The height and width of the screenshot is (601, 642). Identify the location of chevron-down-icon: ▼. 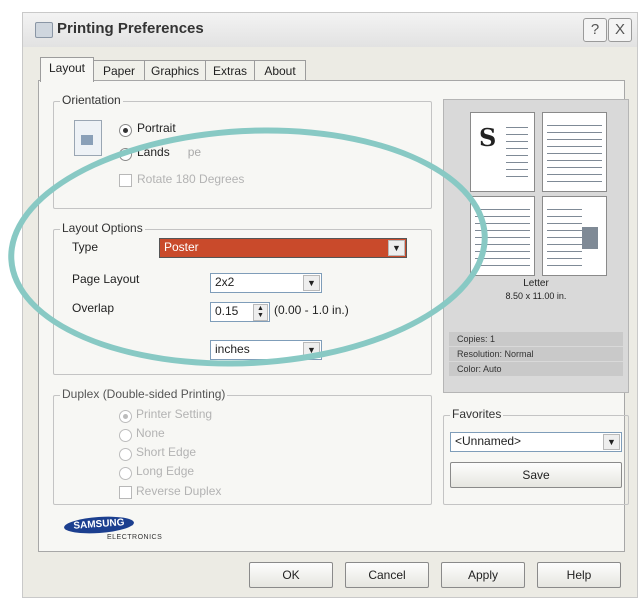
(611, 442).